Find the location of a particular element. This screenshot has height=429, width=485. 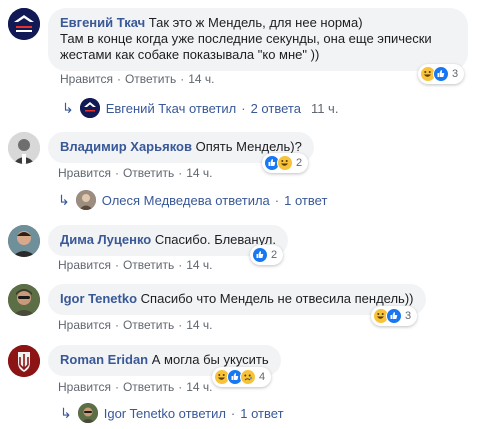

comment-author: Roman Eridan is located at coordinates (104, 359).